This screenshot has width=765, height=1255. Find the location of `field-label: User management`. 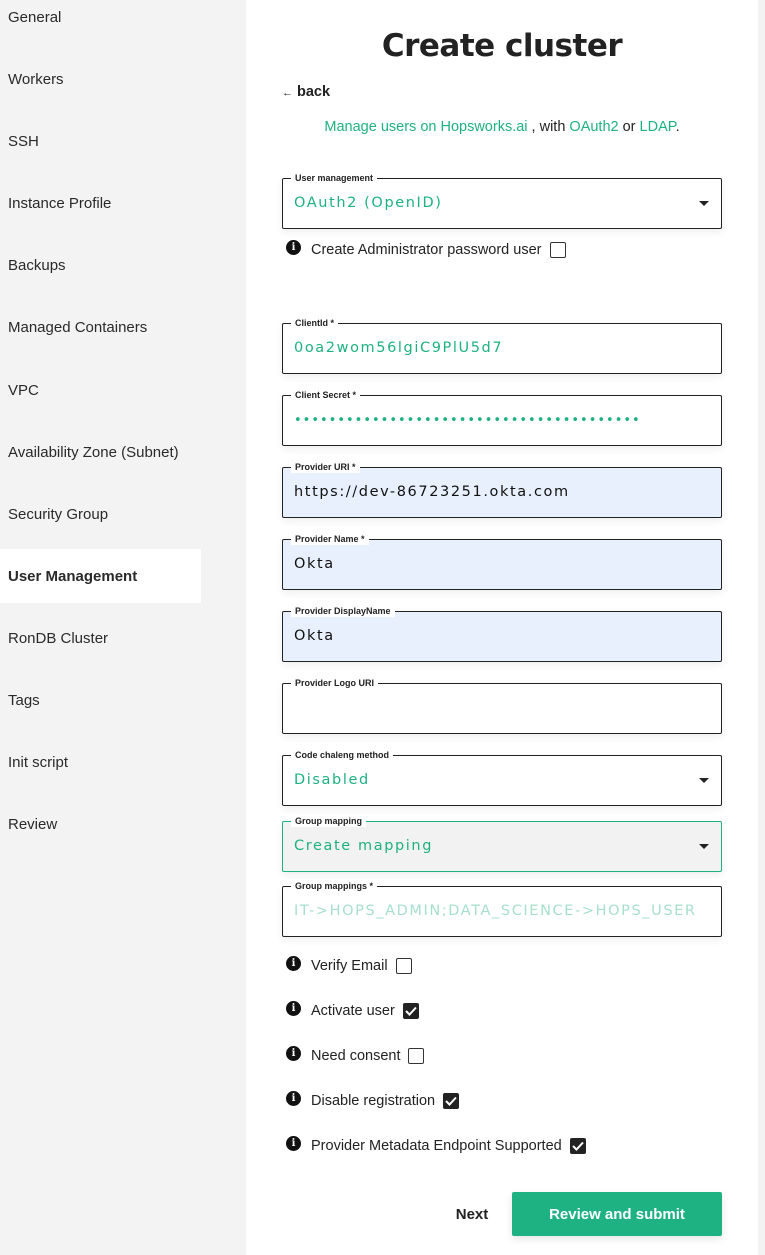

field-label: User management is located at coordinates (334, 178).